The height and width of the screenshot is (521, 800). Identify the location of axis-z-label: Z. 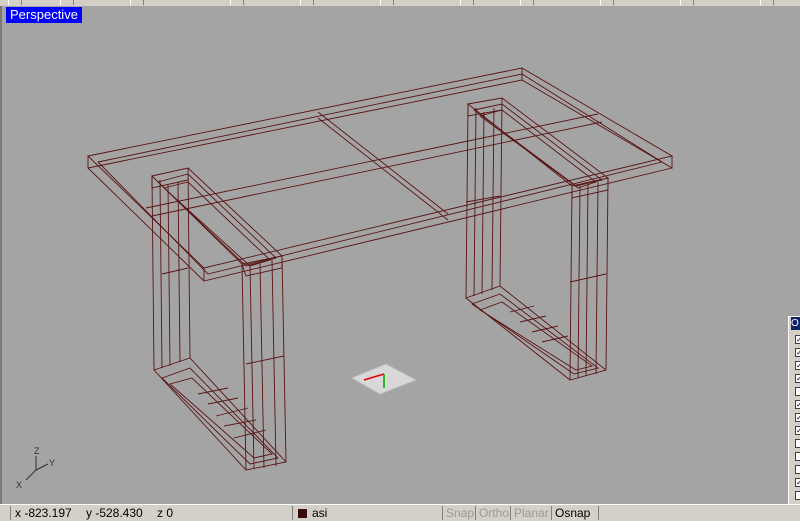
(37, 451).